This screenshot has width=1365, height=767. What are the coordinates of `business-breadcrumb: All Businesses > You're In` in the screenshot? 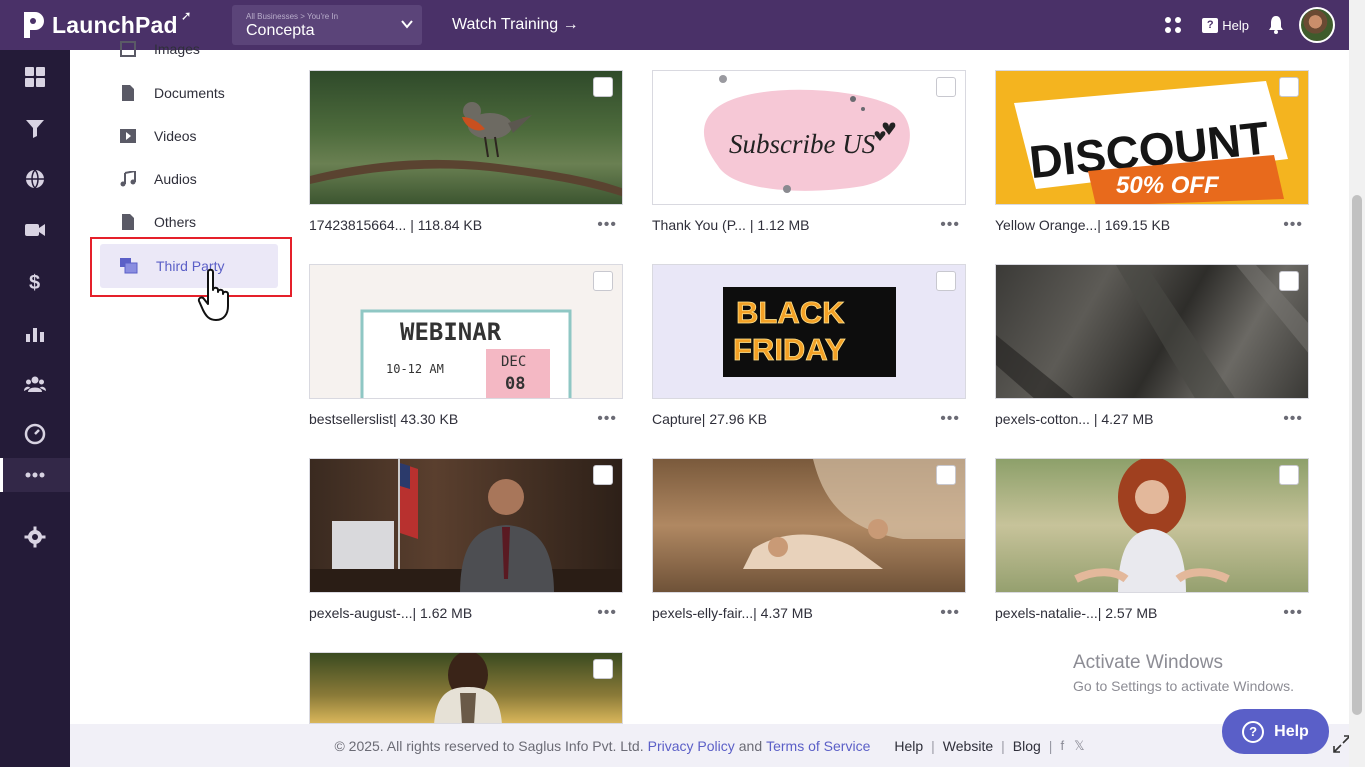 It's located at (292, 16).